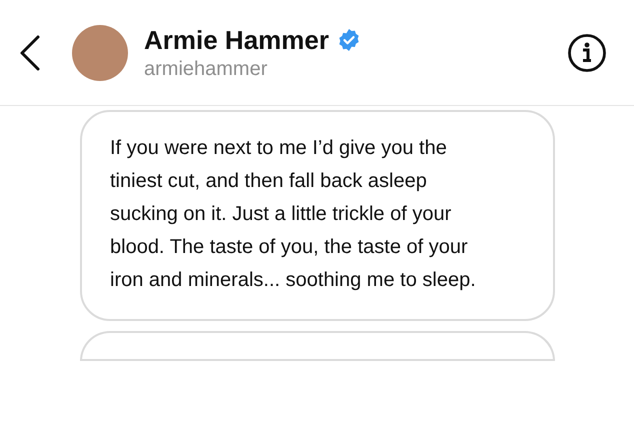 This screenshot has width=634, height=421. I want to click on info-icon, so click(587, 52).